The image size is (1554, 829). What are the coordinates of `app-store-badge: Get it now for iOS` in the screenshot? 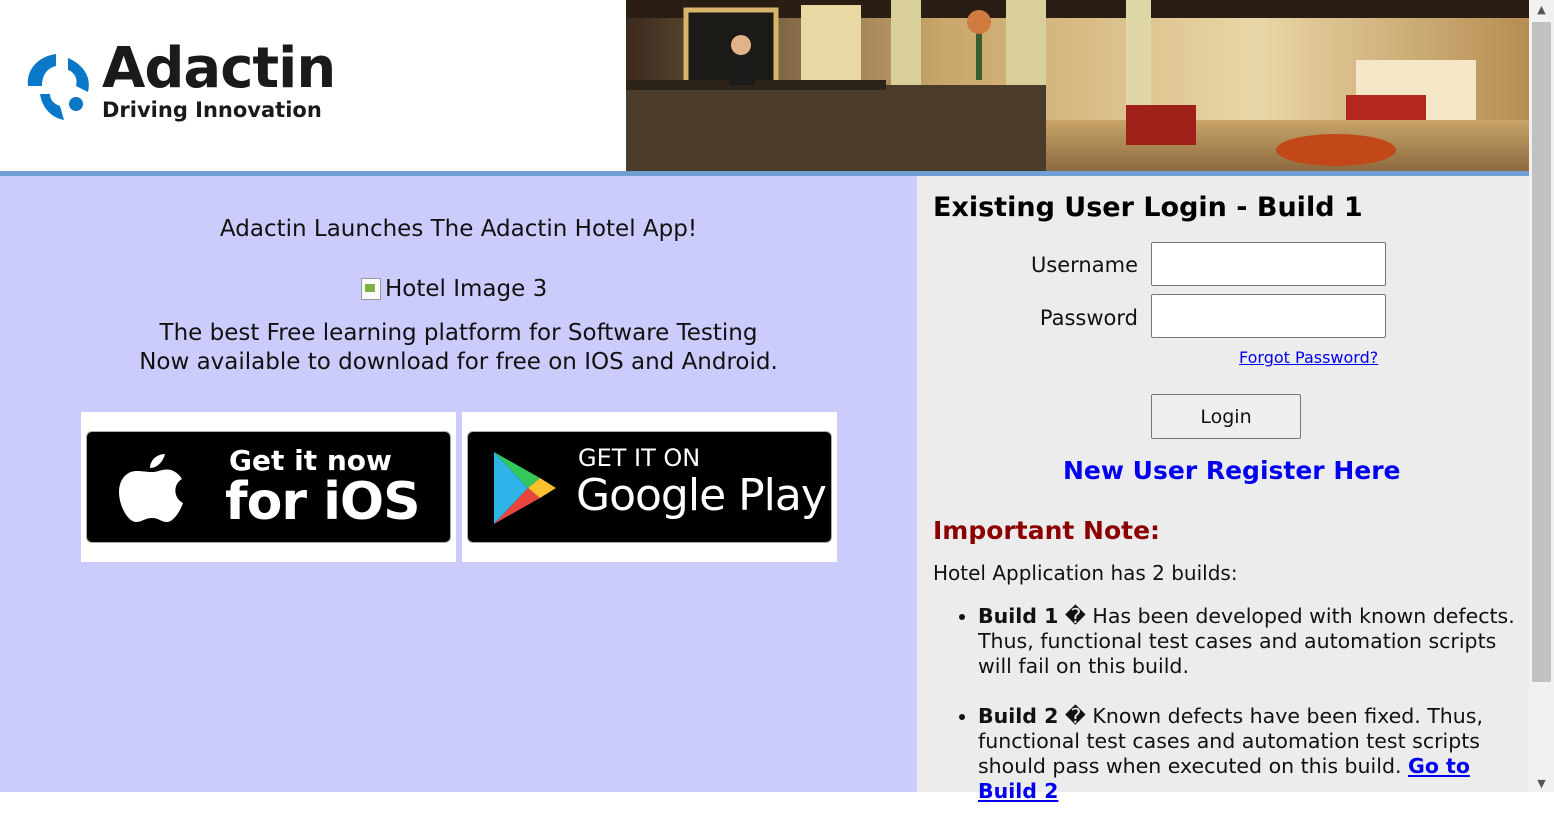 It's located at (268, 487).